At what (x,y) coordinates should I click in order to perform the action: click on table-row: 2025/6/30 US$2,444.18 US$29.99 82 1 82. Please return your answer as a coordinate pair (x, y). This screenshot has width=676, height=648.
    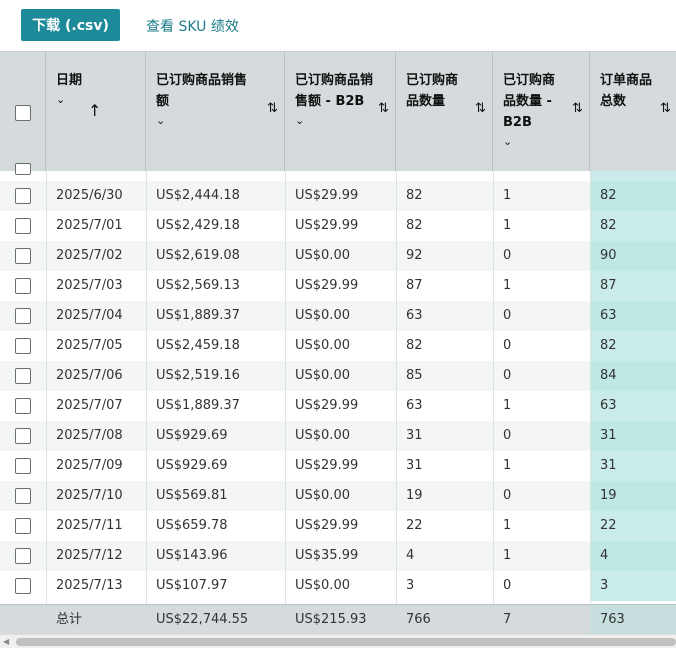
    Looking at the image, I should click on (338, 196).